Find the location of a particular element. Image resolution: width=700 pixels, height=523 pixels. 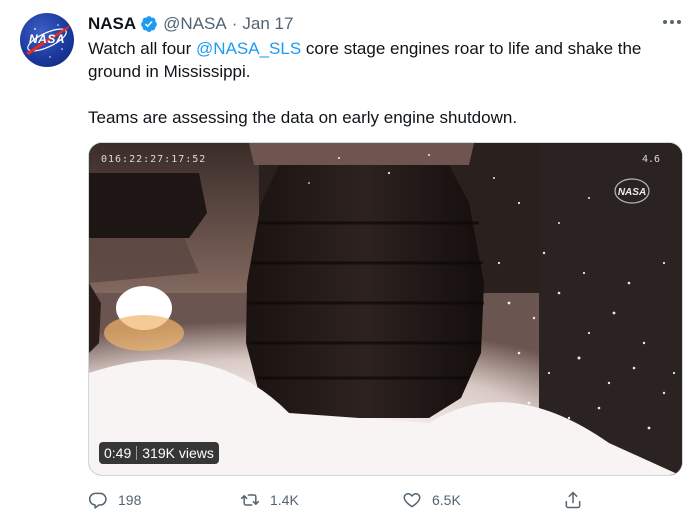

video-duration-badge: 0:49 319K views is located at coordinates (159, 453).